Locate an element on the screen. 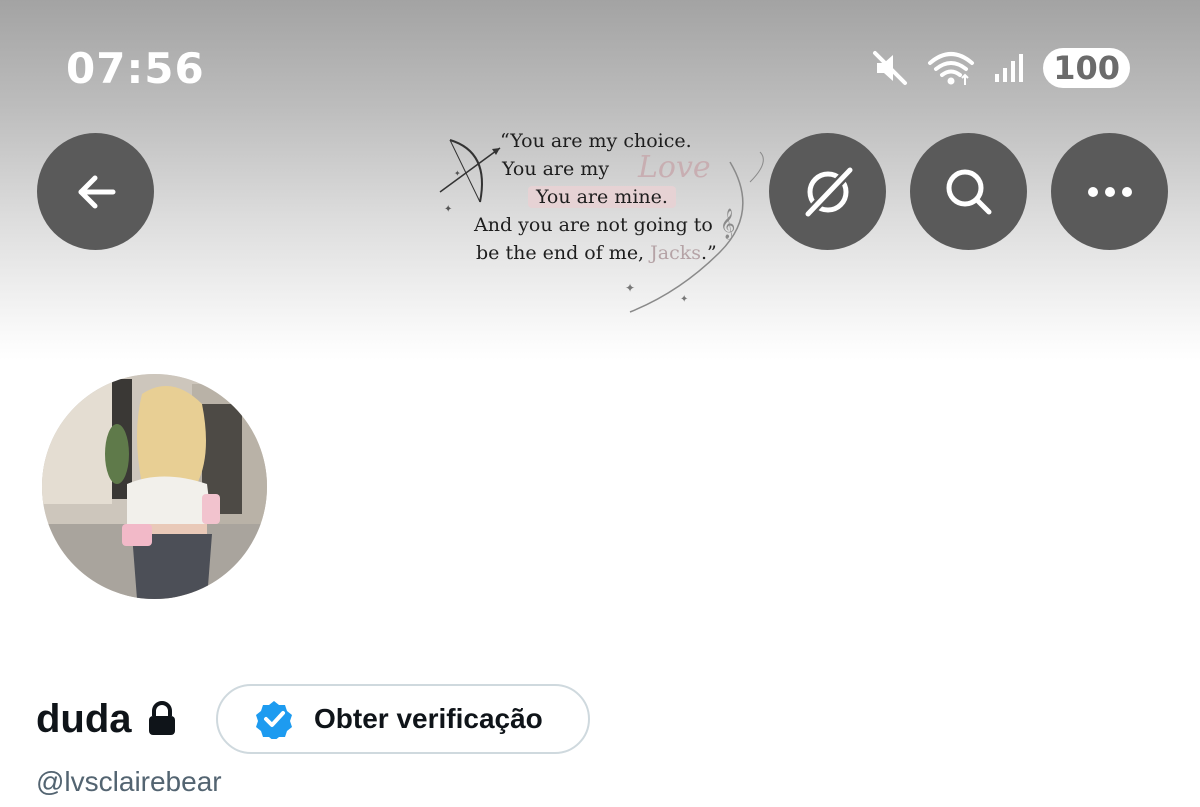 The height and width of the screenshot is (807, 1200). explore-off-icon is located at coordinates (828, 191).